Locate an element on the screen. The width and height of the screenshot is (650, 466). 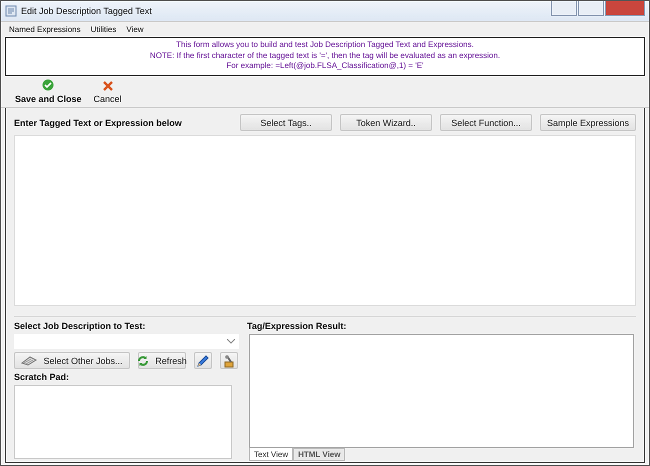
edit-button is located at coordinates (203, 360).